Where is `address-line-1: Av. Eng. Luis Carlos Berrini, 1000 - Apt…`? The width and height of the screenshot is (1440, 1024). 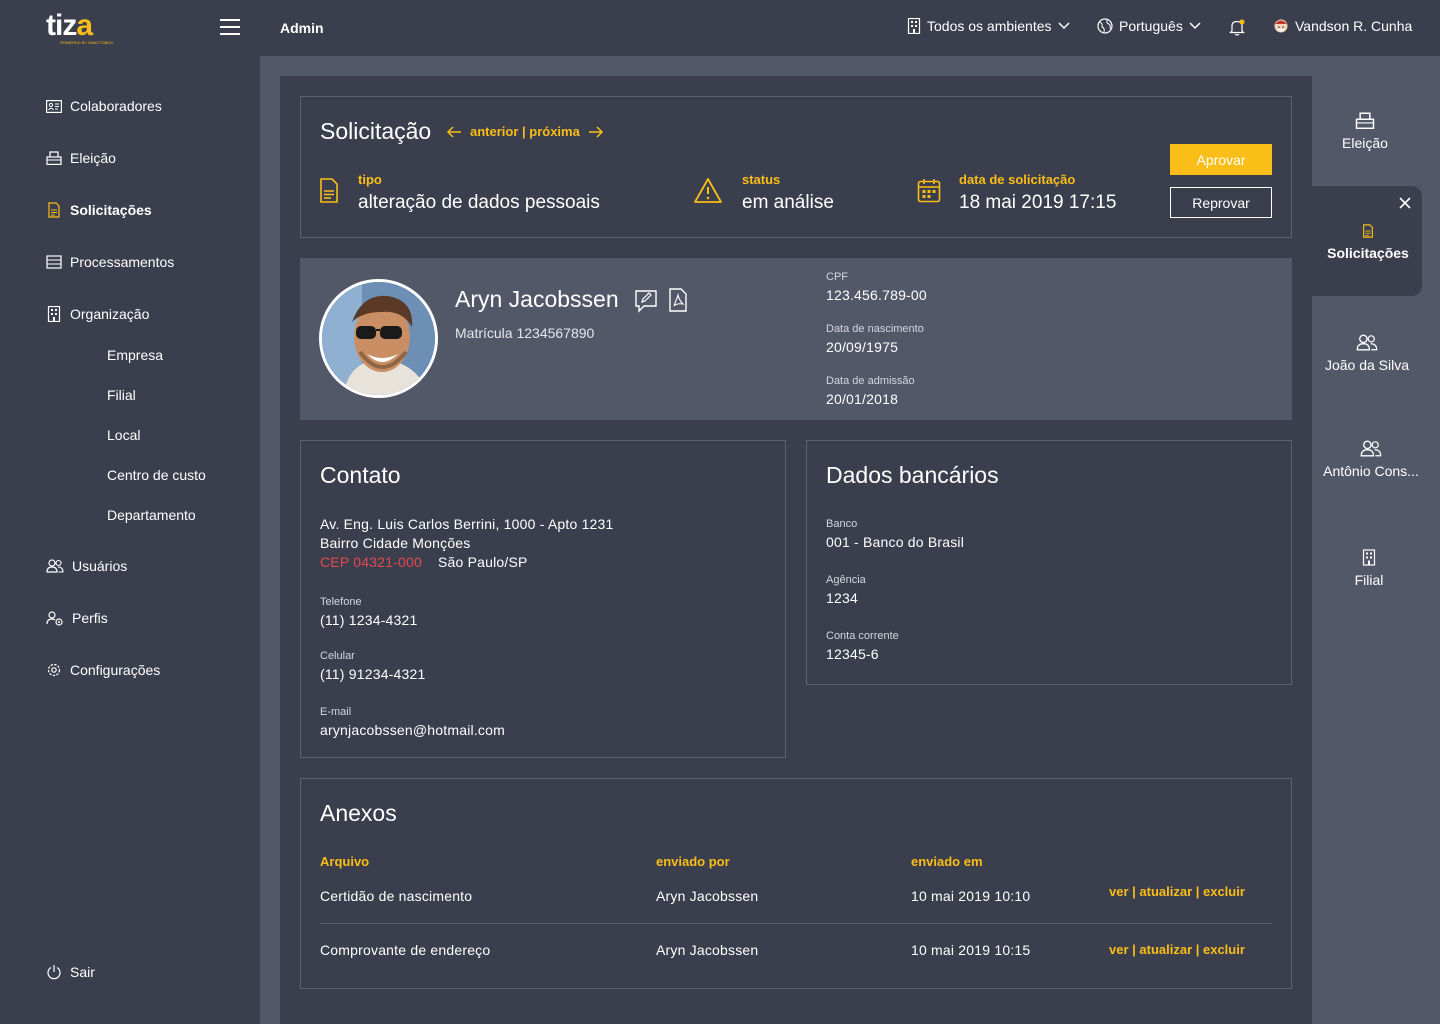
address-line-1: Av. Eng. Luis Carlos Berrini, 1000 - Apt… is located at coordinates (467, 524).